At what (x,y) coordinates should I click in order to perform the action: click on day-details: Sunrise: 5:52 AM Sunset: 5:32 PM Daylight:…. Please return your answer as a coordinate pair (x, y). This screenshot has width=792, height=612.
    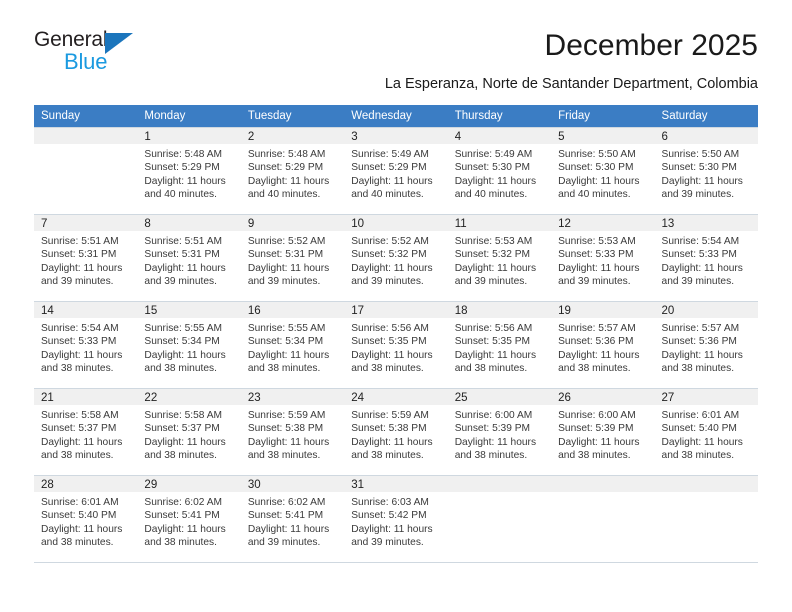
    Looking at the image, I should click on (395, 260).